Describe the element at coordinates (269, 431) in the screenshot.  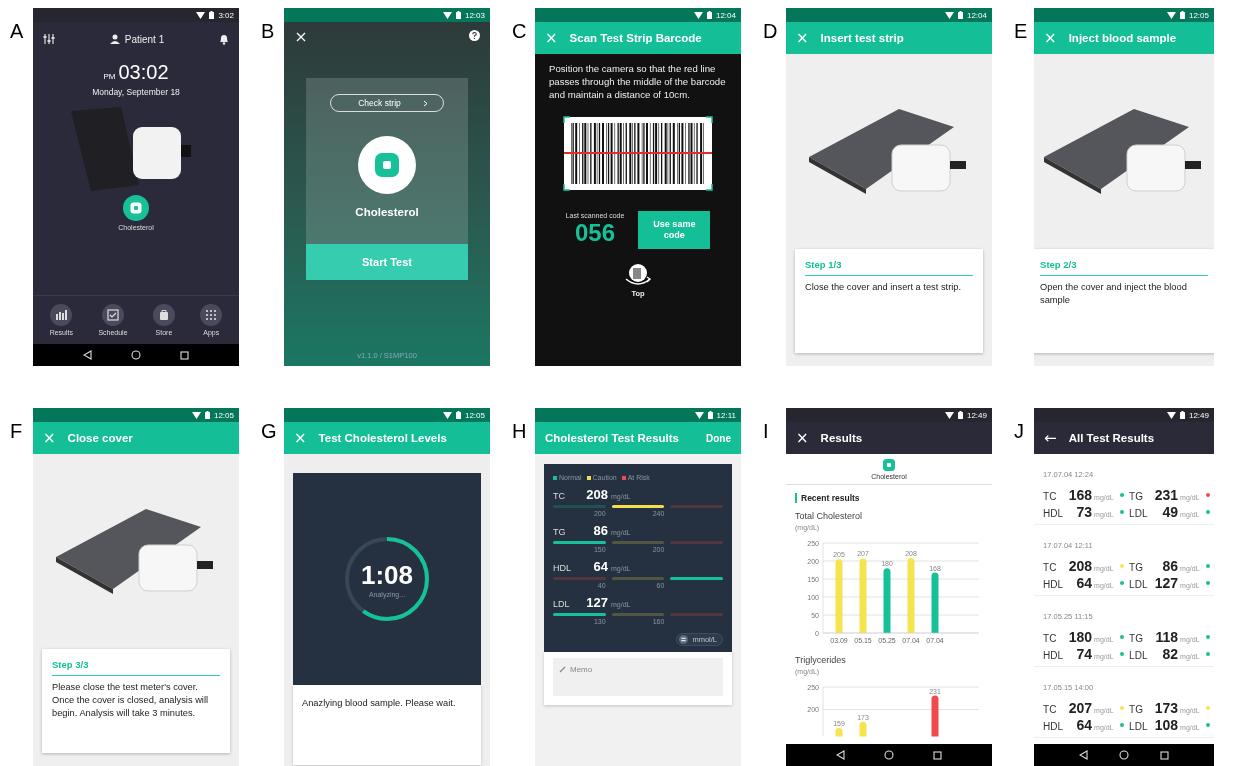
I see `panel-label: G` at that location.